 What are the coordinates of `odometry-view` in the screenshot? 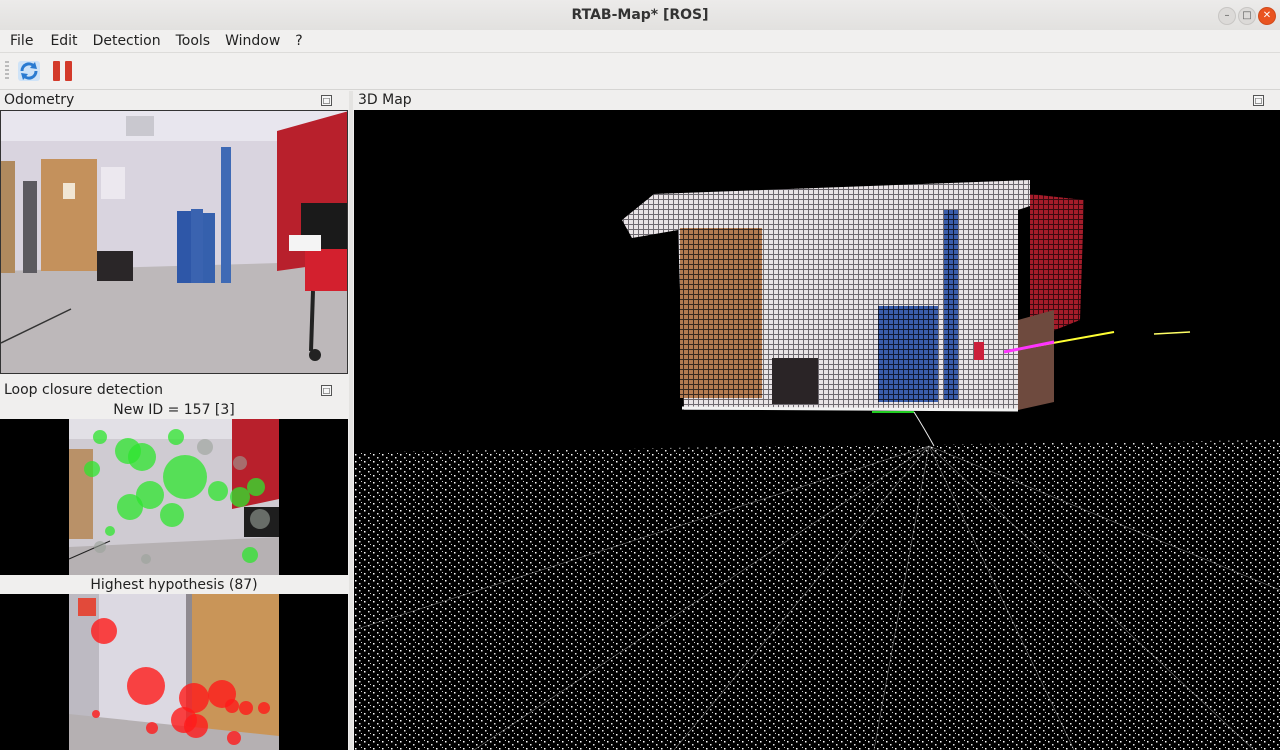 It's located at (174, 242).